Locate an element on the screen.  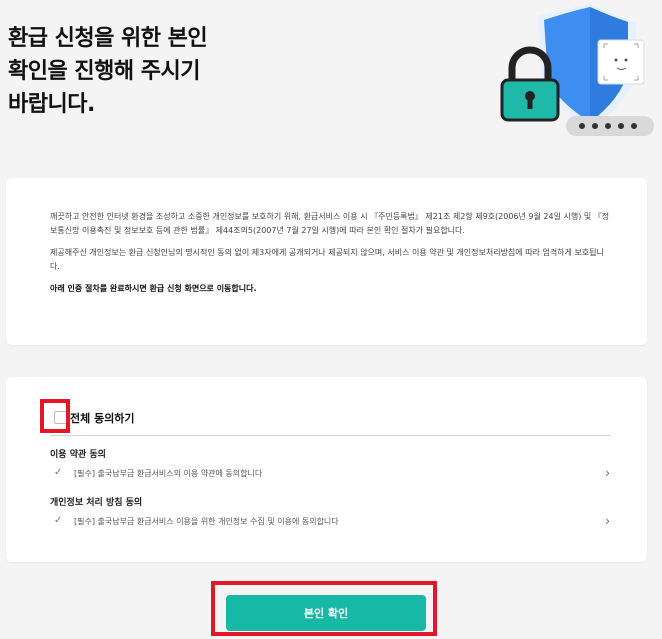
agree-all-row: 전체 동의하기 is located at coordinates (330, 422).